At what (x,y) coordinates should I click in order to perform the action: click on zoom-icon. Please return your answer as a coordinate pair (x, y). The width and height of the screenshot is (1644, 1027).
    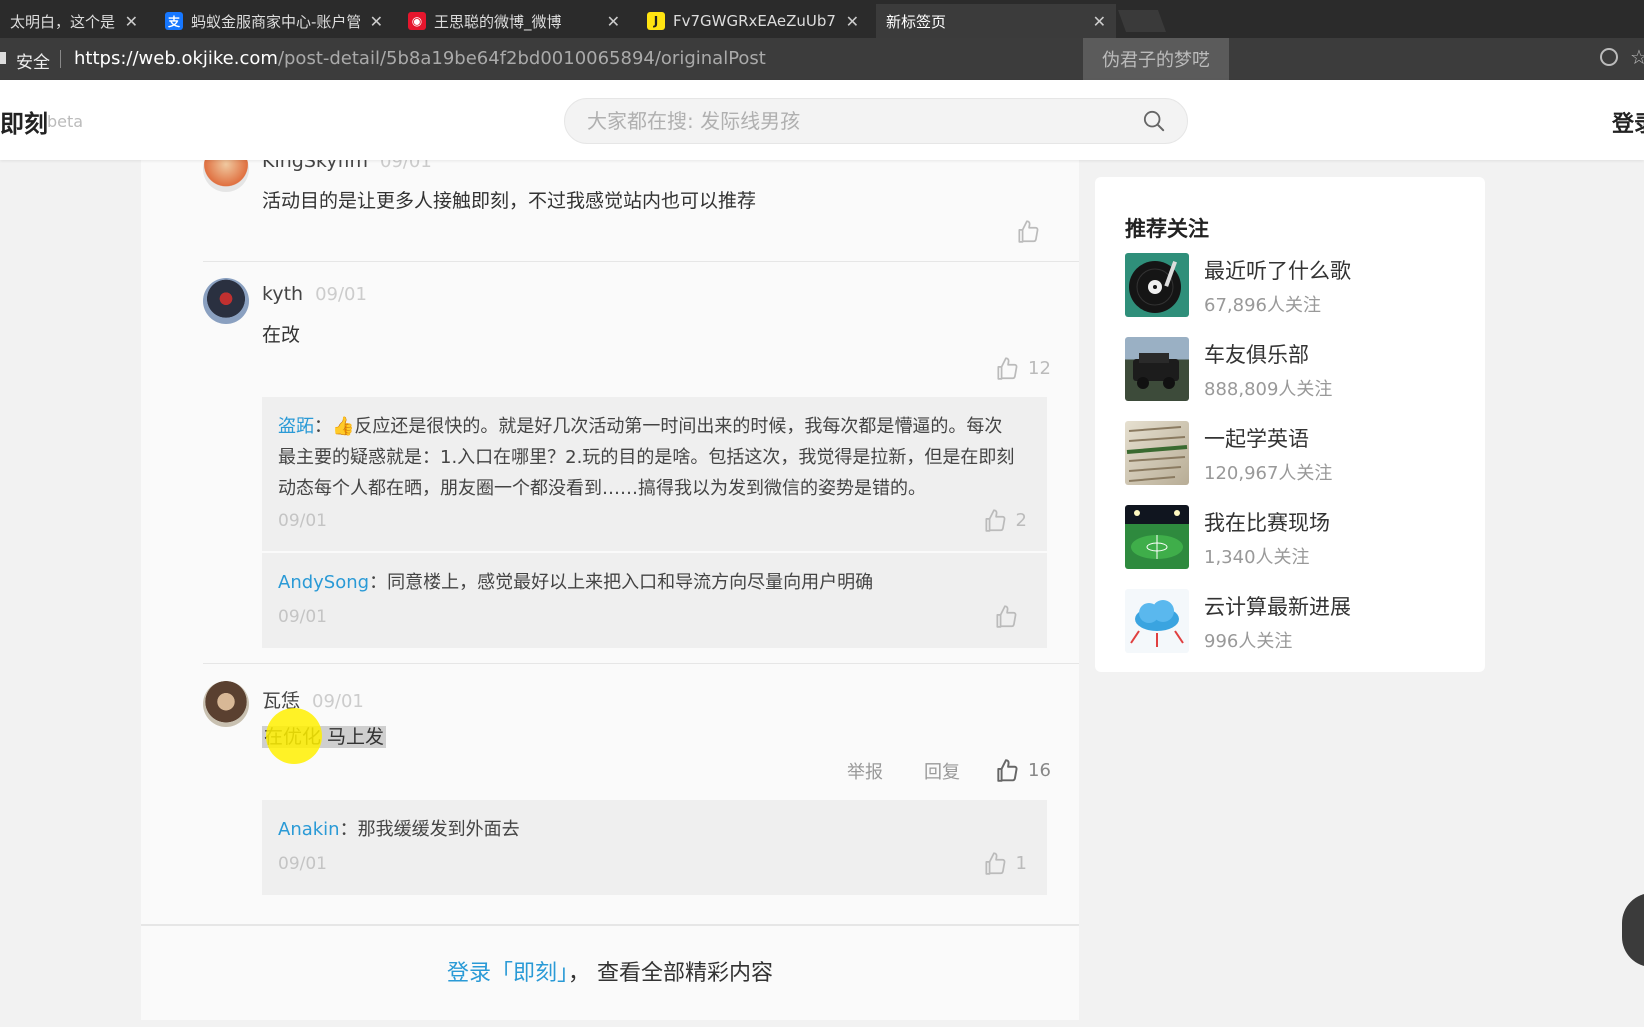
    Looking at the image, I should click on (1609, 57).